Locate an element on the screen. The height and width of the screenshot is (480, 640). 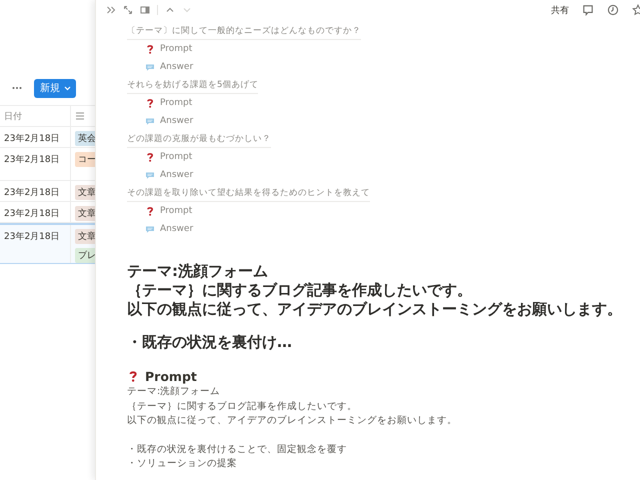
body-text: ・ソリューションの提案 is located at coordinates (182, 464).